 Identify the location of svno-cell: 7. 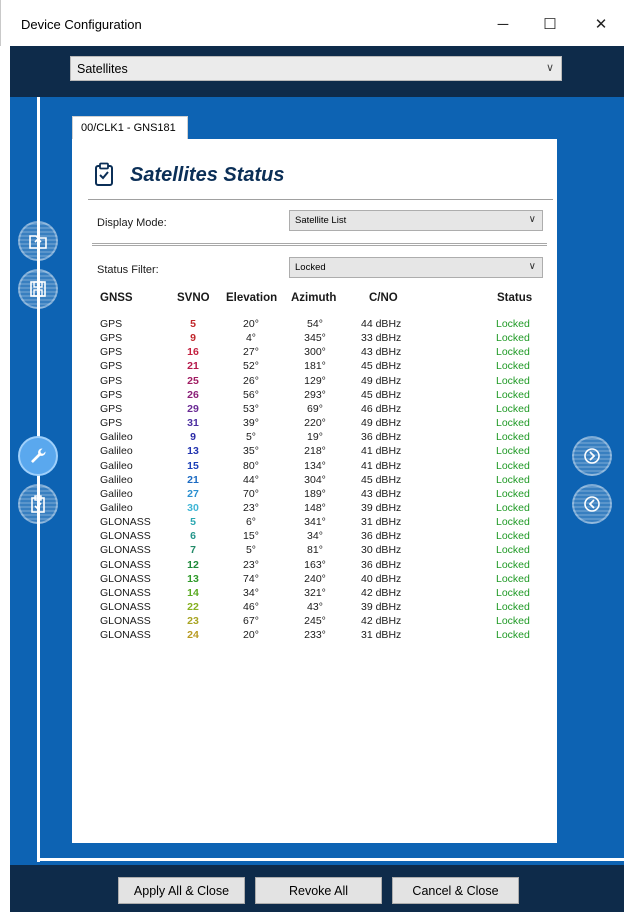
(193, 550).